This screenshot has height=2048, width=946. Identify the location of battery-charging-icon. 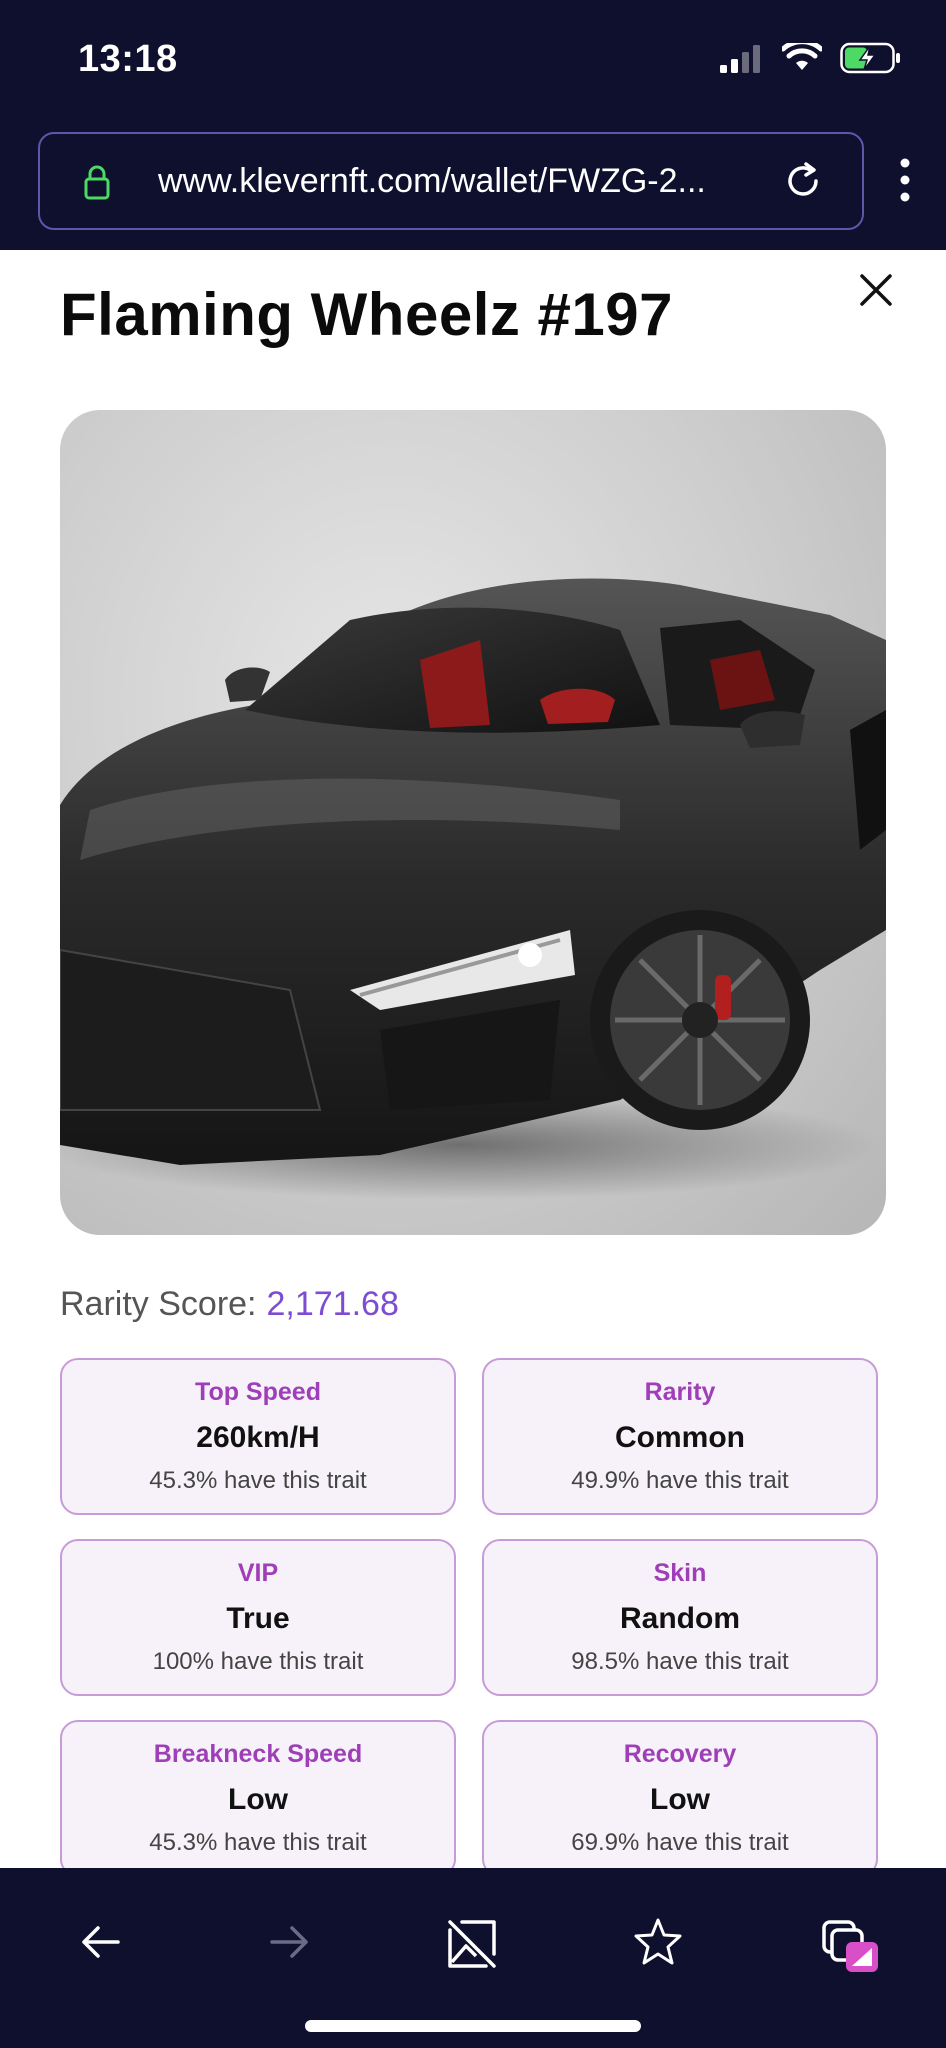
(871, 60).